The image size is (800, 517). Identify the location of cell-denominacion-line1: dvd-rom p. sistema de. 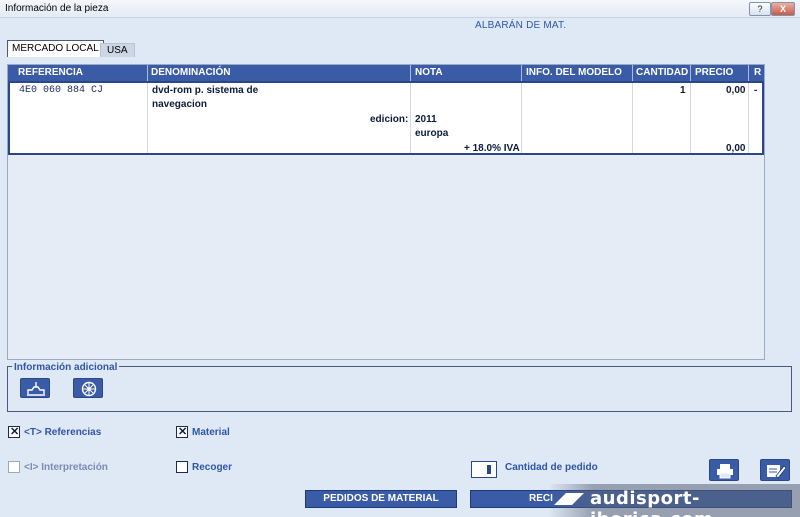
(205, 90).